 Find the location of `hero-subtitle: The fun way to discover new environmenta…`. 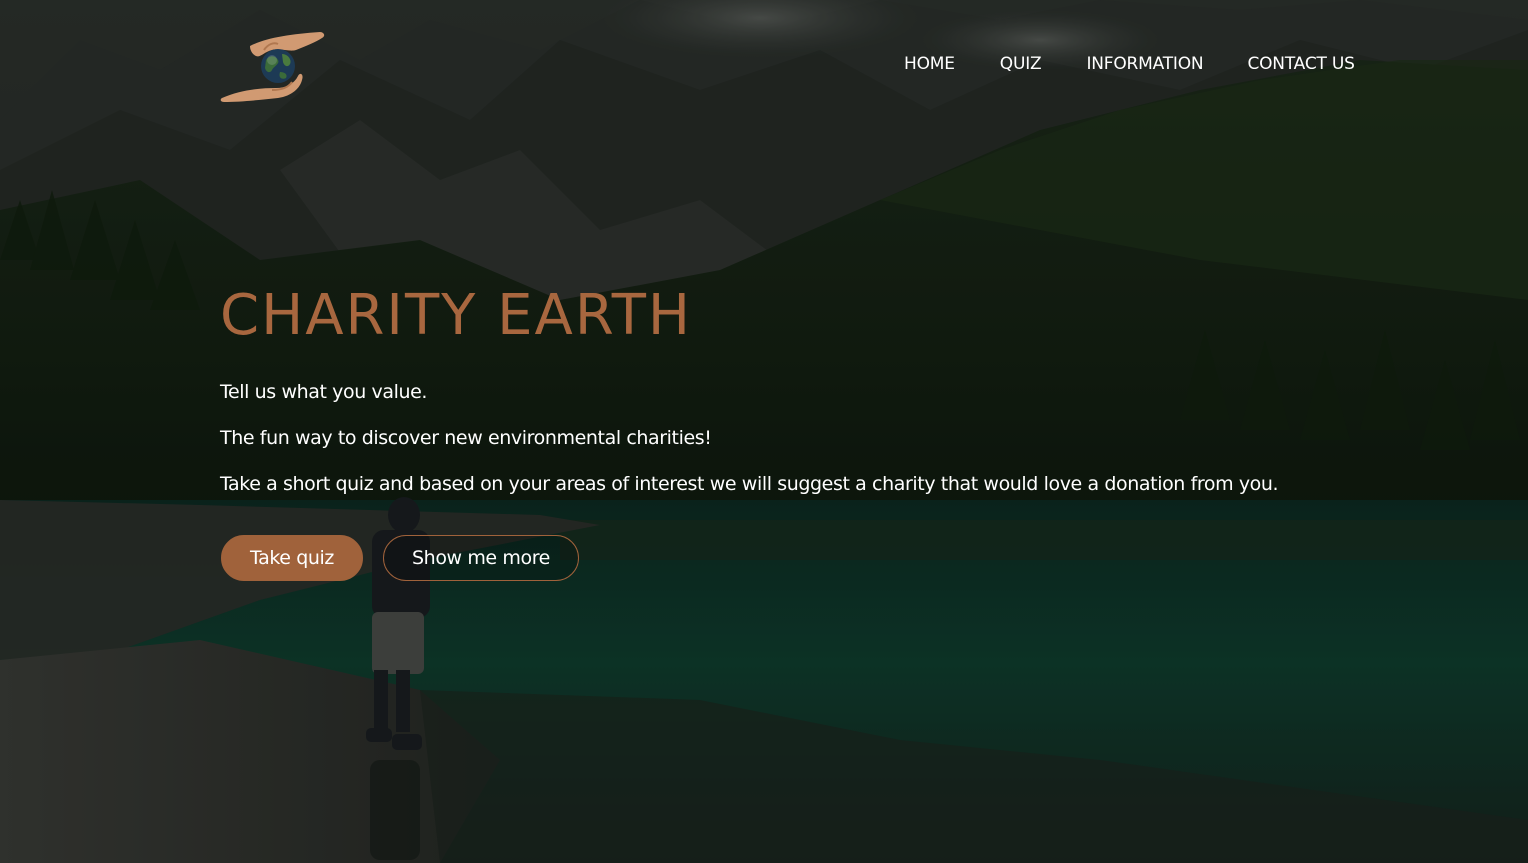

hero-subtitle: The fun way to discover new environmenta… is located at coordinates (466, 438).